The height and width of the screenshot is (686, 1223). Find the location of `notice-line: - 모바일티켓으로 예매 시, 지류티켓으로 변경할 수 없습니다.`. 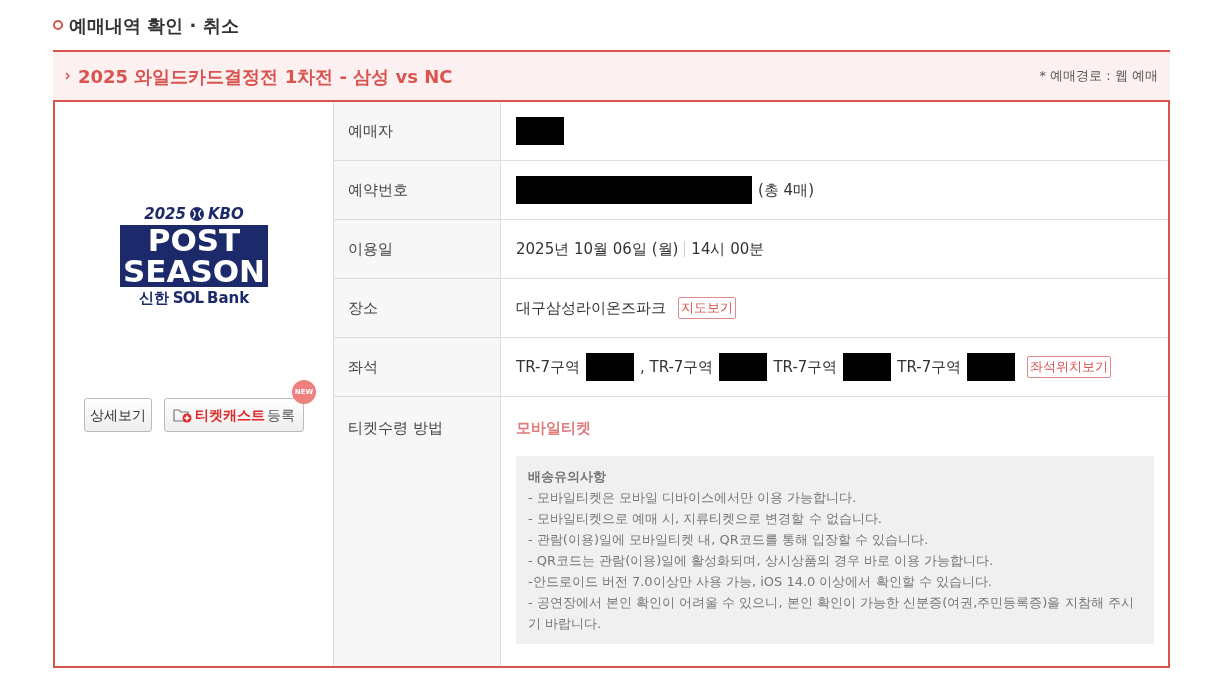

notice-line: - 모바일티켓으로 예매 시, 지류티켓으로 변경할 수 없습니다. is located at coordinates (705, 518).